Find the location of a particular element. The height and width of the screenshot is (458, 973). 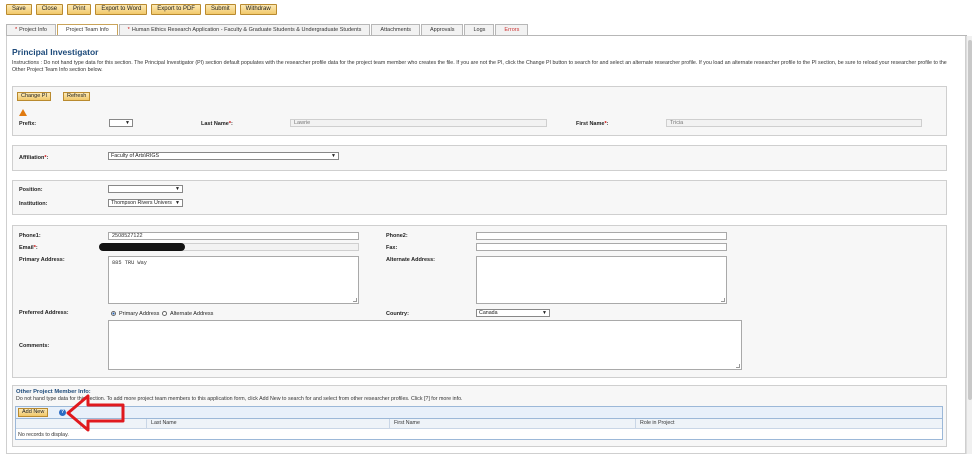

tab-label: Project Team Info is located at coordinates (87, 30).